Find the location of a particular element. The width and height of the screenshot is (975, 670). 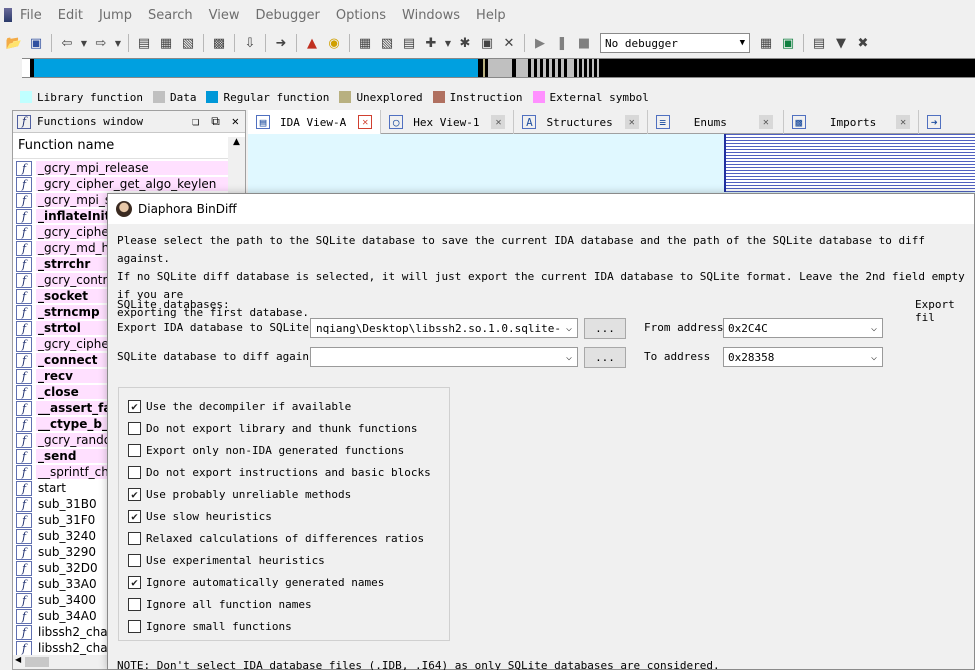

structures-icon: A is located at coordinates (529, 122).